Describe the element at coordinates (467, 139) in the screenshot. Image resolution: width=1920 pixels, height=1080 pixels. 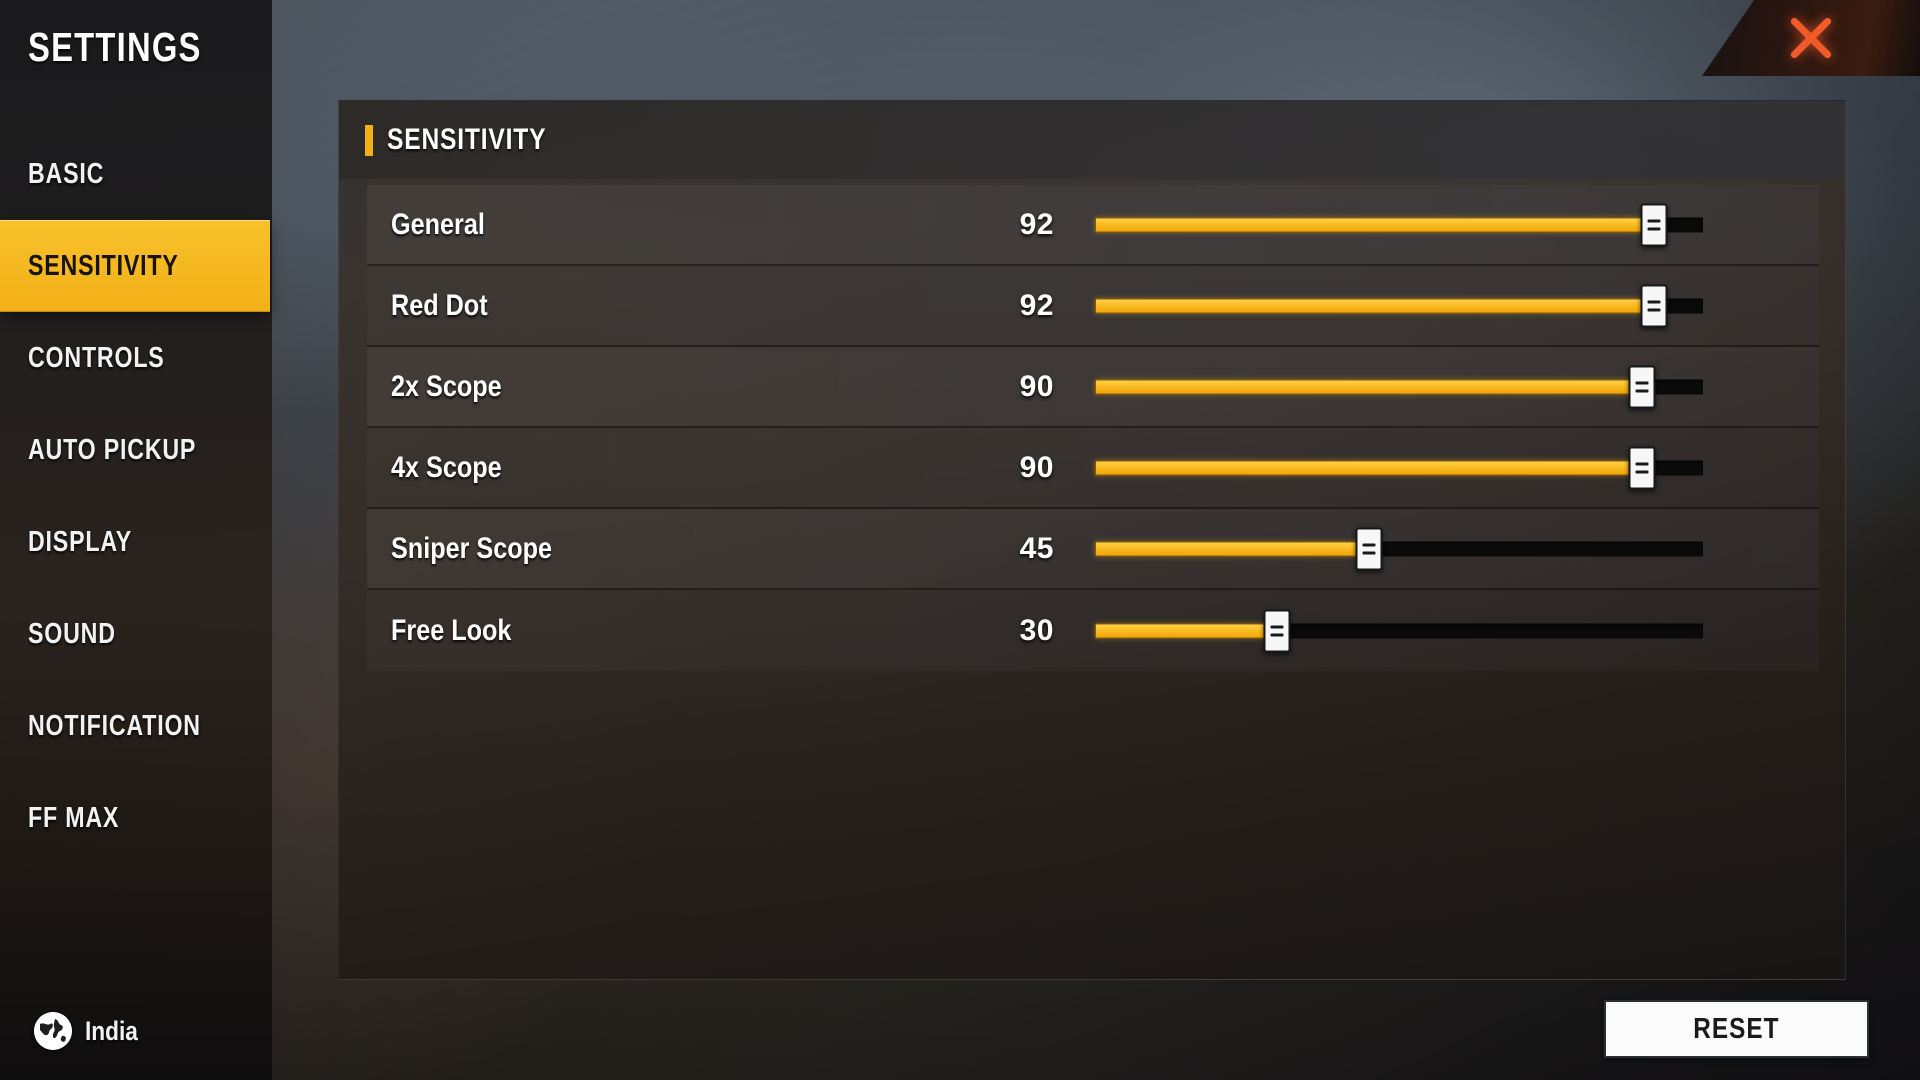
I see `panel-title: SENSITIVITY` at that location.